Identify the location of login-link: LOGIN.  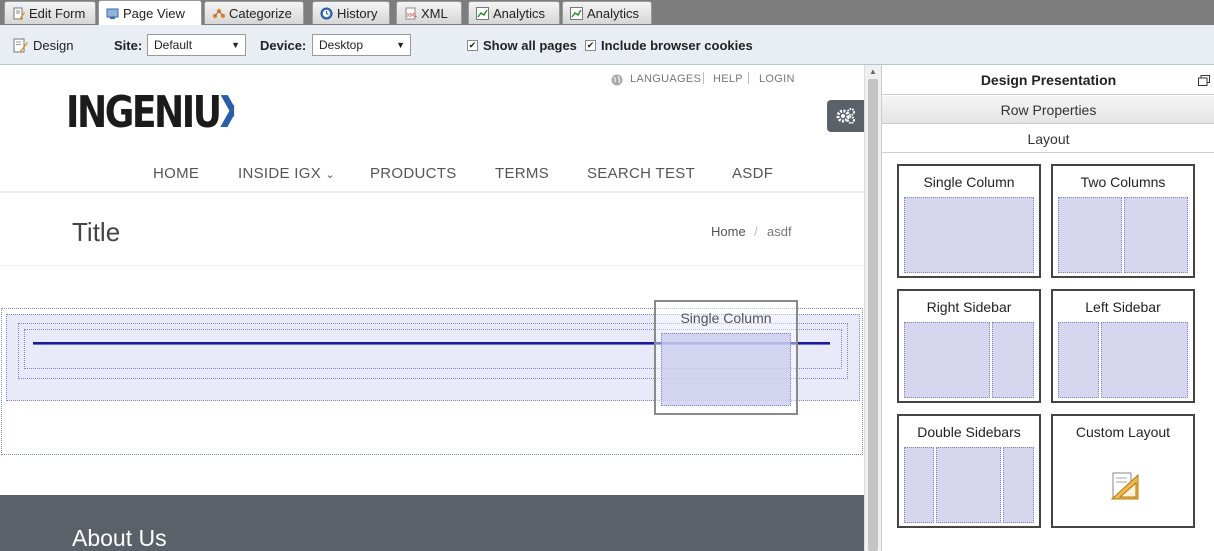
(777, 79).